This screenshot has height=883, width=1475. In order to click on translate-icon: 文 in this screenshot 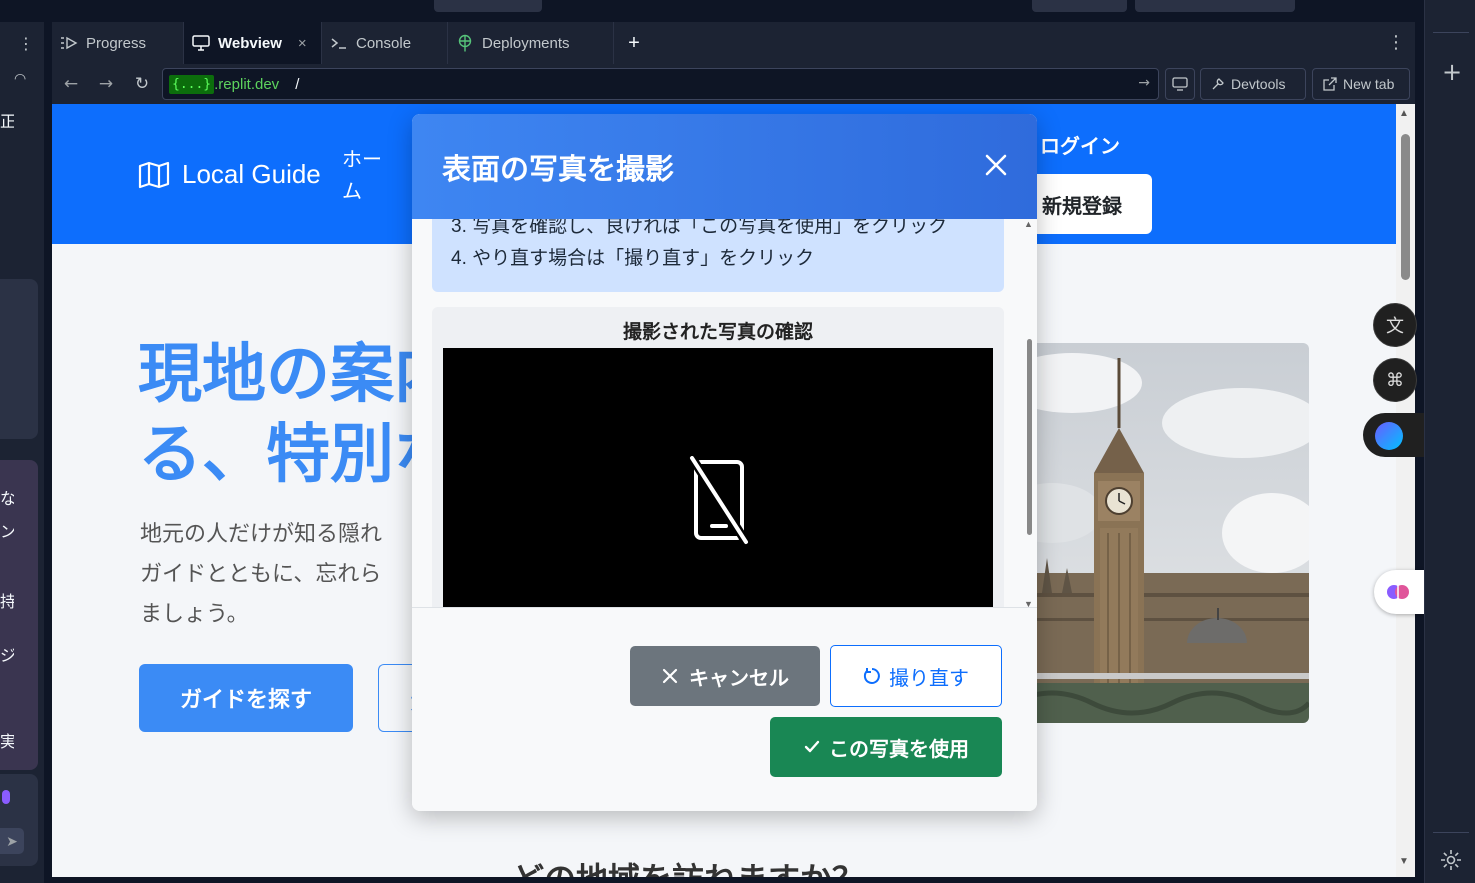, I will do `click(1395, 325)`.